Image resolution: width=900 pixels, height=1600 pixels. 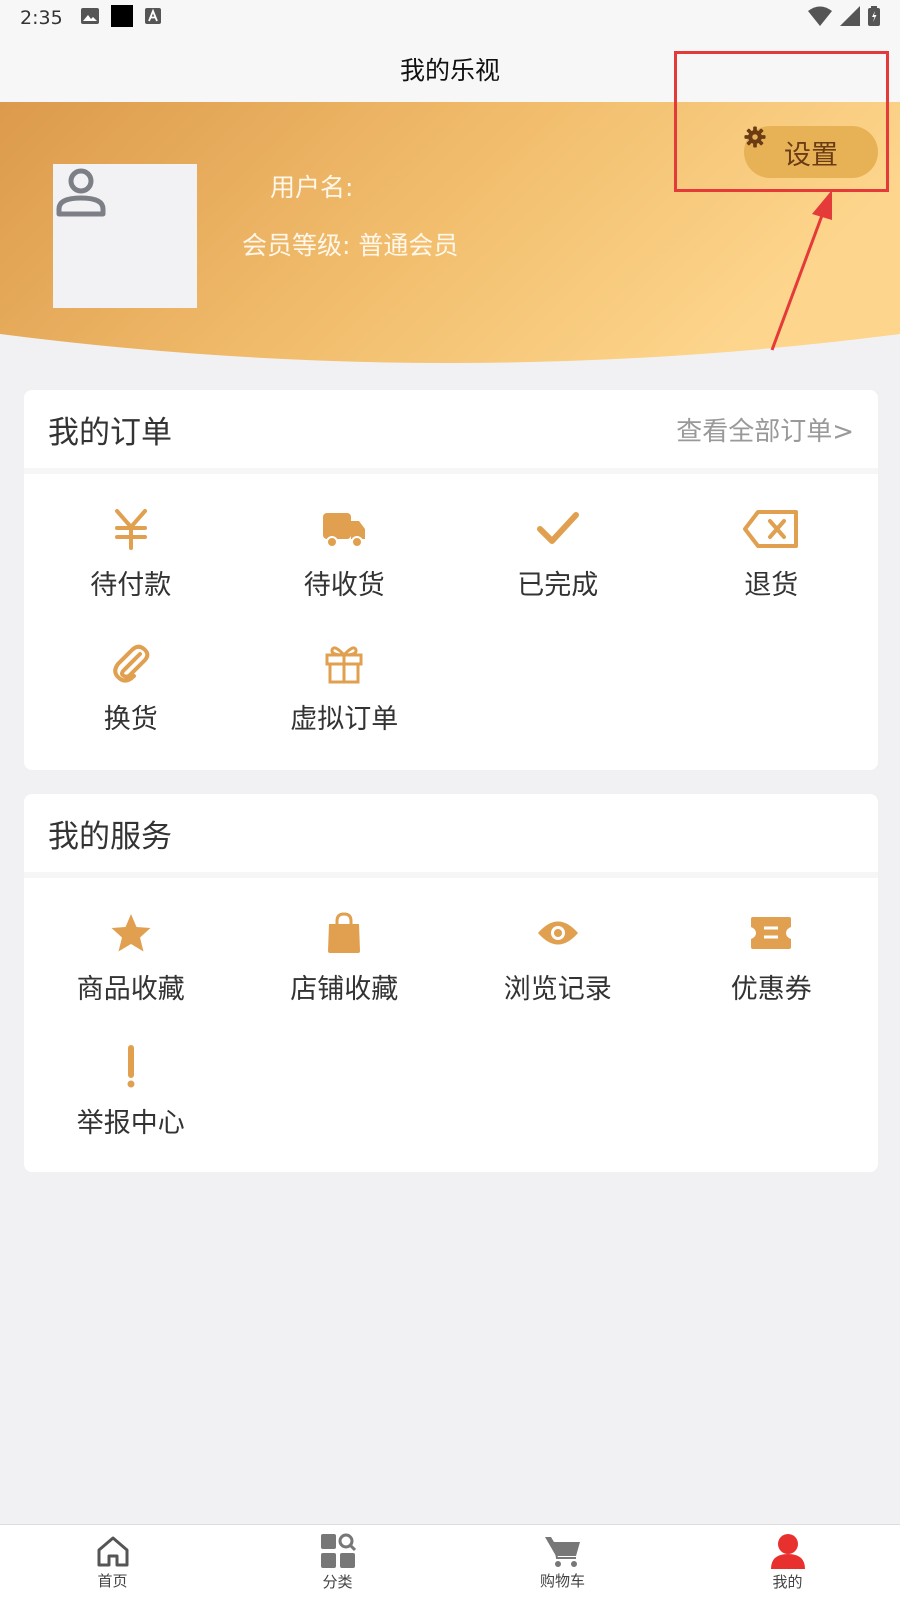 I want to click on black-square-notification-icon, so click(x=121, y=18).